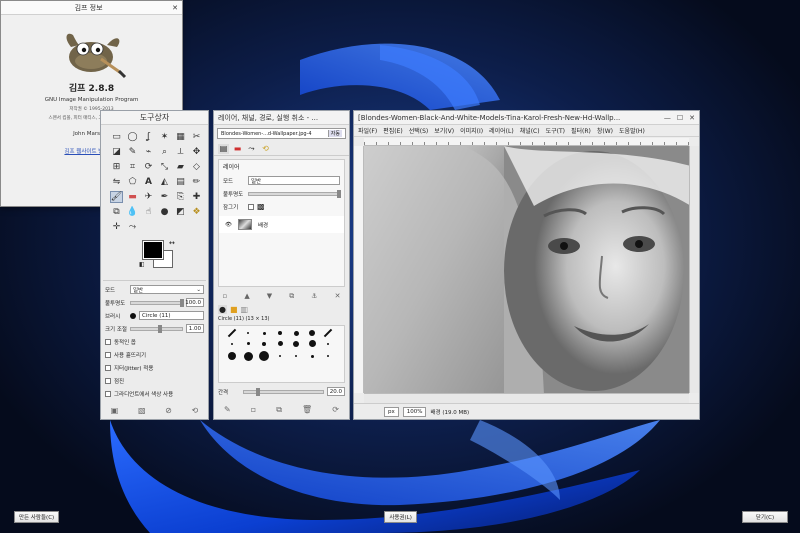 The height and width of the screenshot is (533, 800). I want to click on delete-brush-icon: 🗑, so click(307, 410).